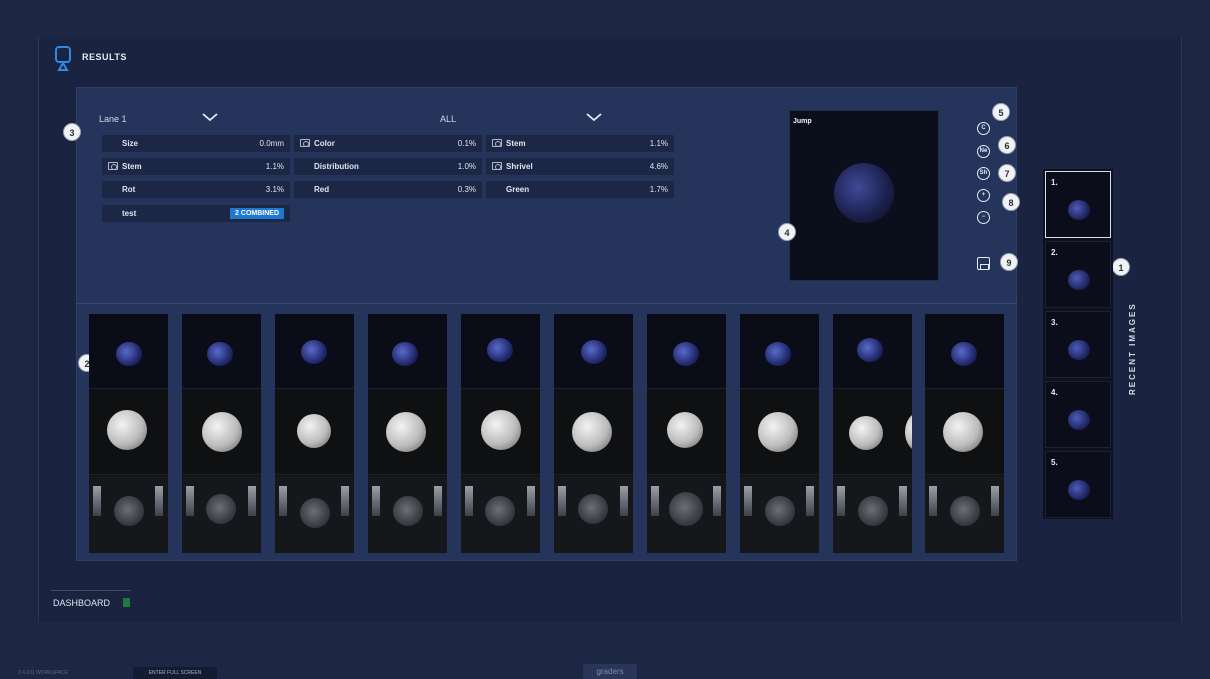  Describe the element at coordinates (1054, 252) in the screenshot. I see `thumb-label: 2.` at that location.